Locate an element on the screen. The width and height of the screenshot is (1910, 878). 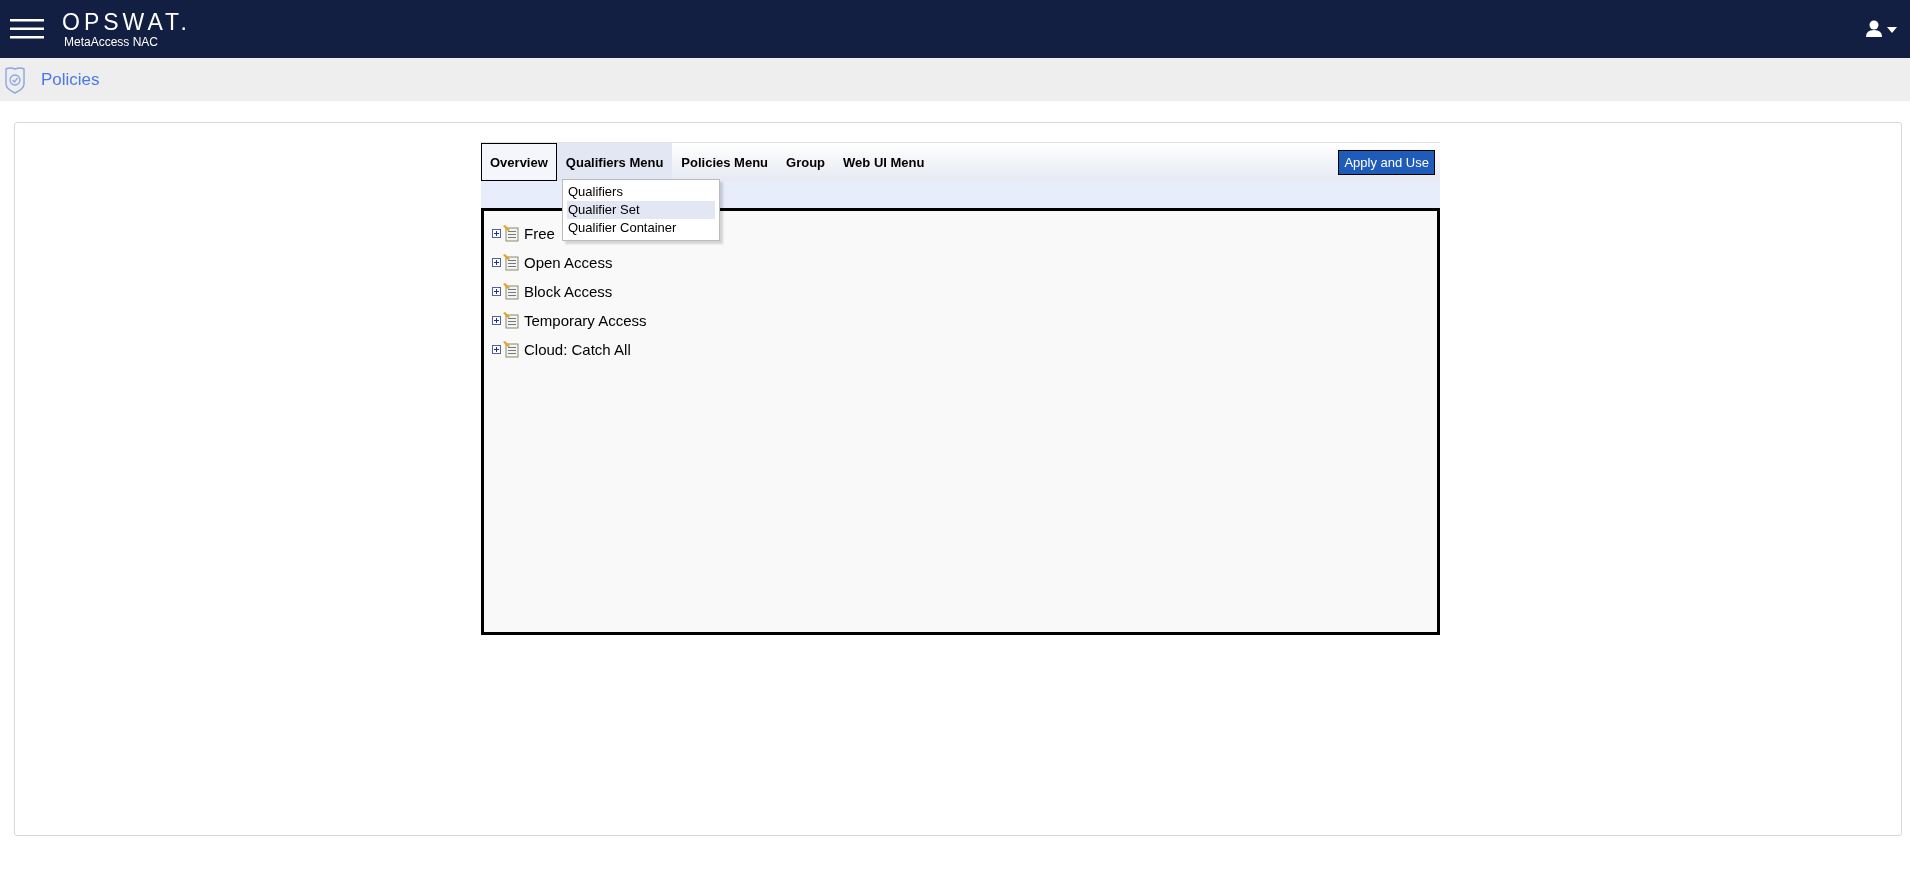
shield-icon is located at coordinates (15, 79).